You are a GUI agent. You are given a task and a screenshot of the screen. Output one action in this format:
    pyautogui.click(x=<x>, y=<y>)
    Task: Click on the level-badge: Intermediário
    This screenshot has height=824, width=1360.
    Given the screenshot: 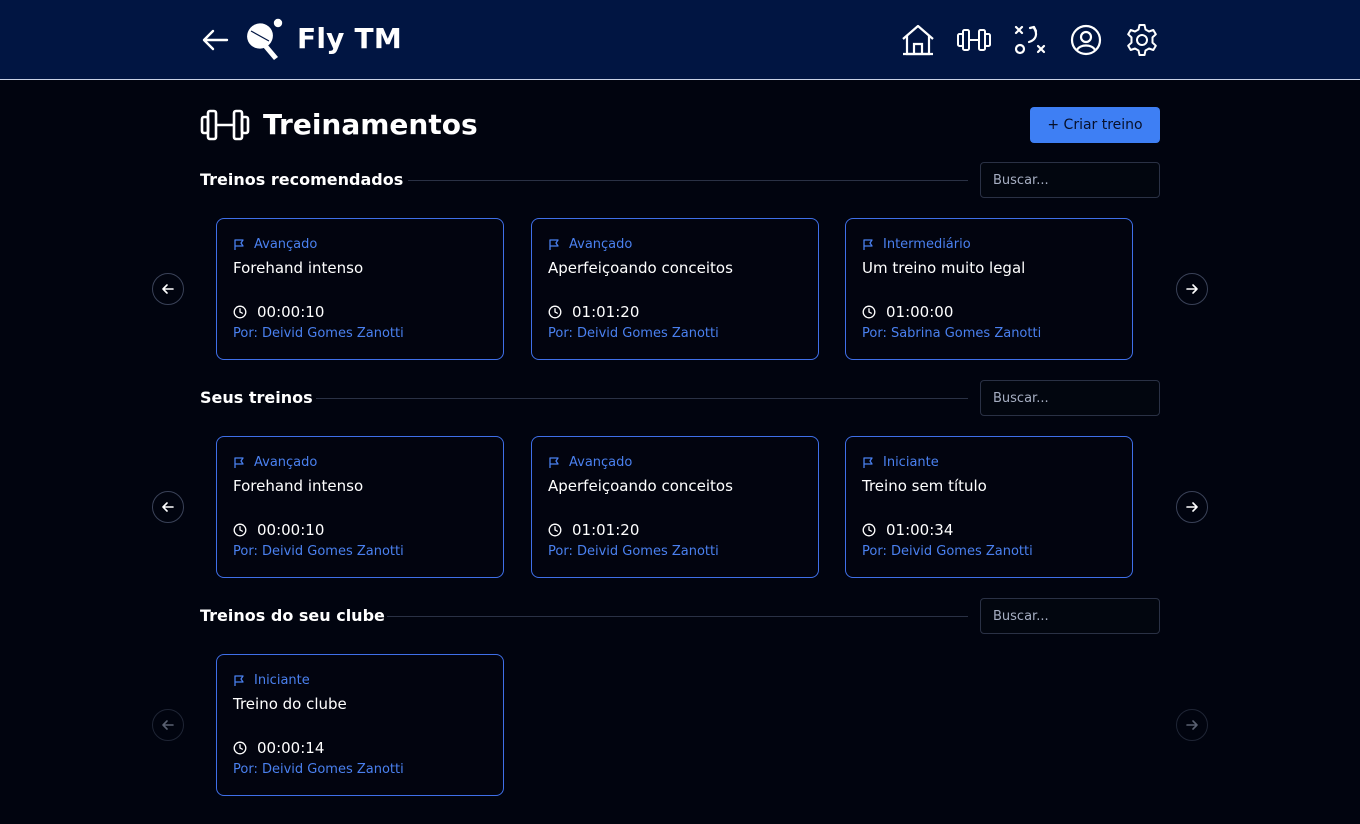 What is the action you would take?
    pyautogui.click(x=916, y=244)
    